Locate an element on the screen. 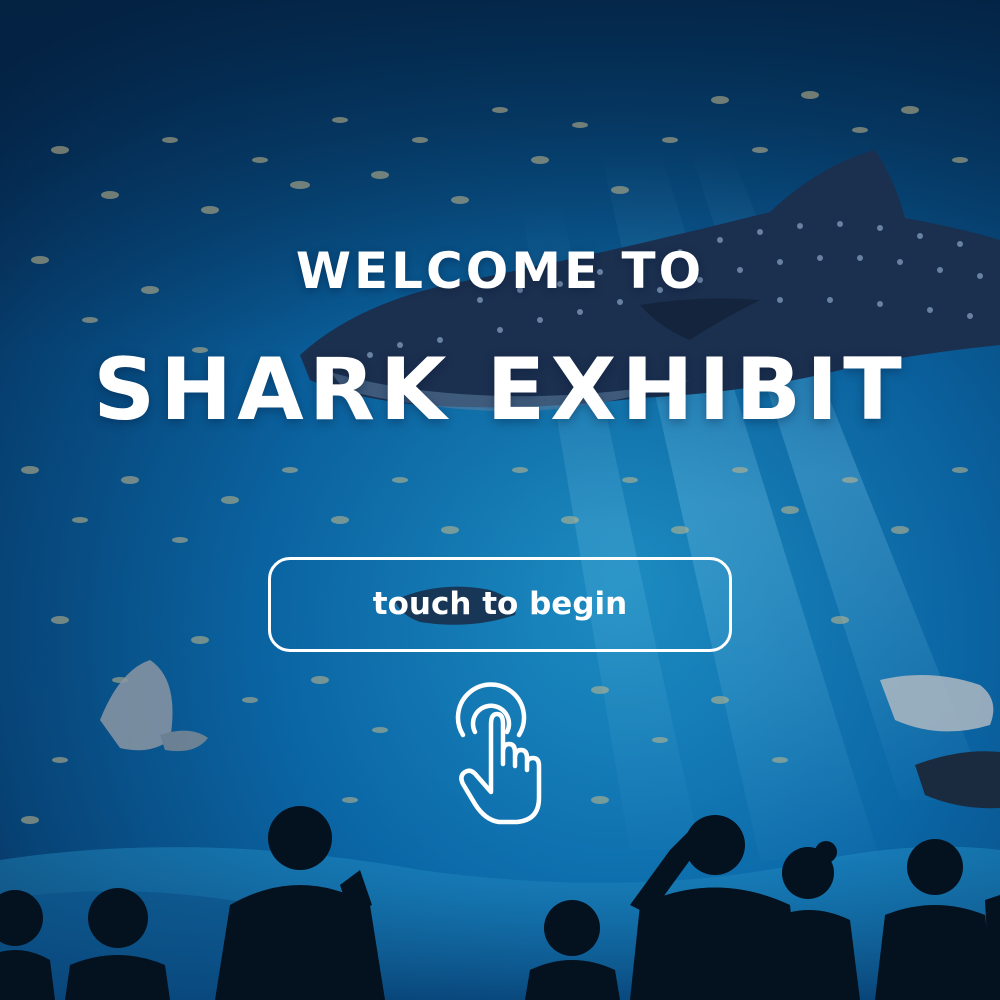  tap-hand-icon is located at coordinates (503, 755).